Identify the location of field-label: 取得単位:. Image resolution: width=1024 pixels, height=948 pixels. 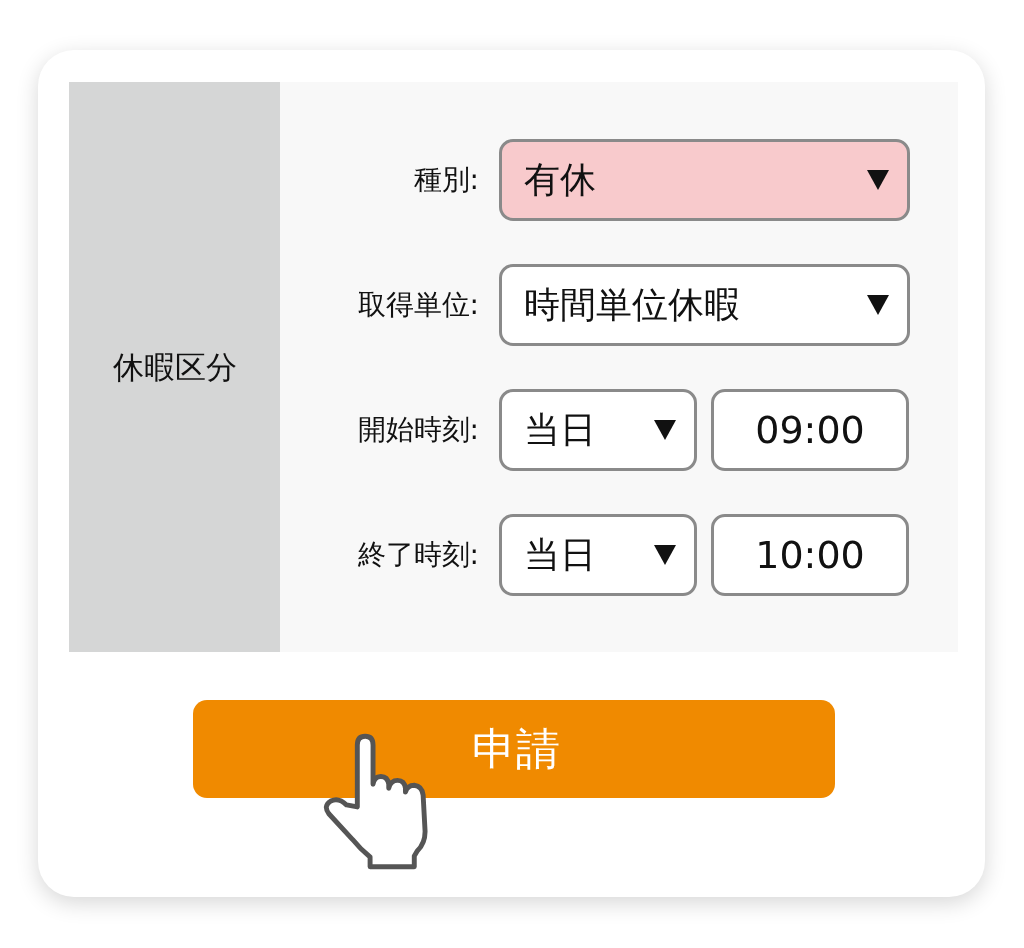
(417, 305).